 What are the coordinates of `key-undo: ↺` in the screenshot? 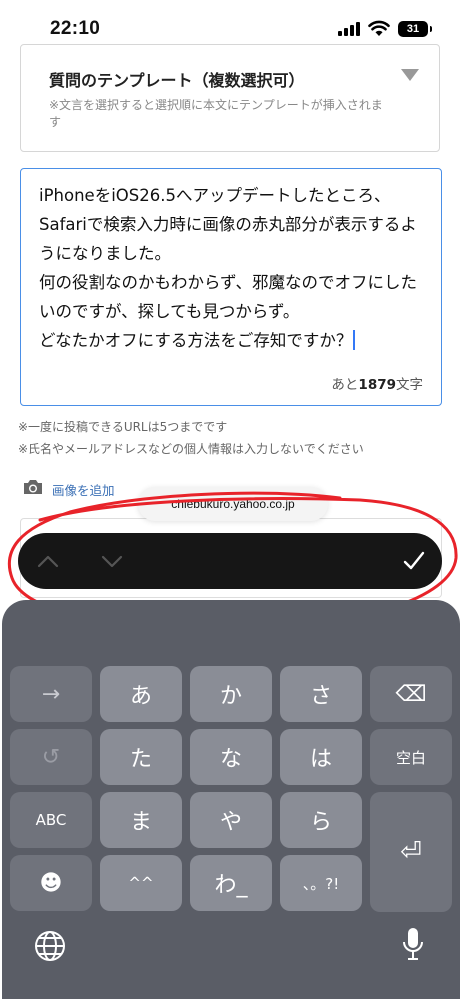 It's located at (51, 757).